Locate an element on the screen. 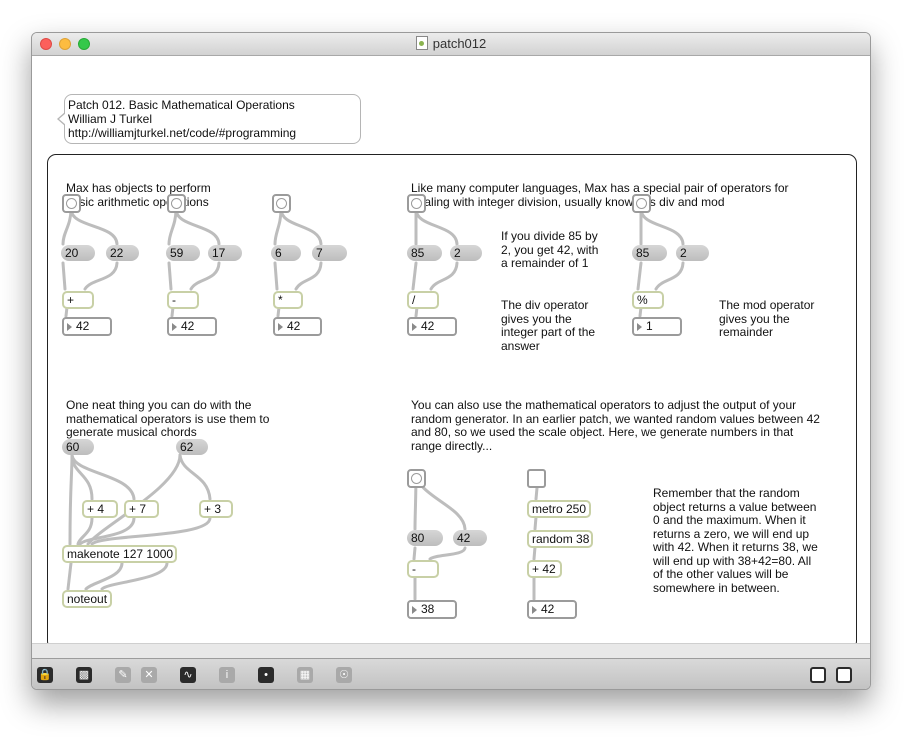  message-box: 80 is located at coordinates (425, 538).